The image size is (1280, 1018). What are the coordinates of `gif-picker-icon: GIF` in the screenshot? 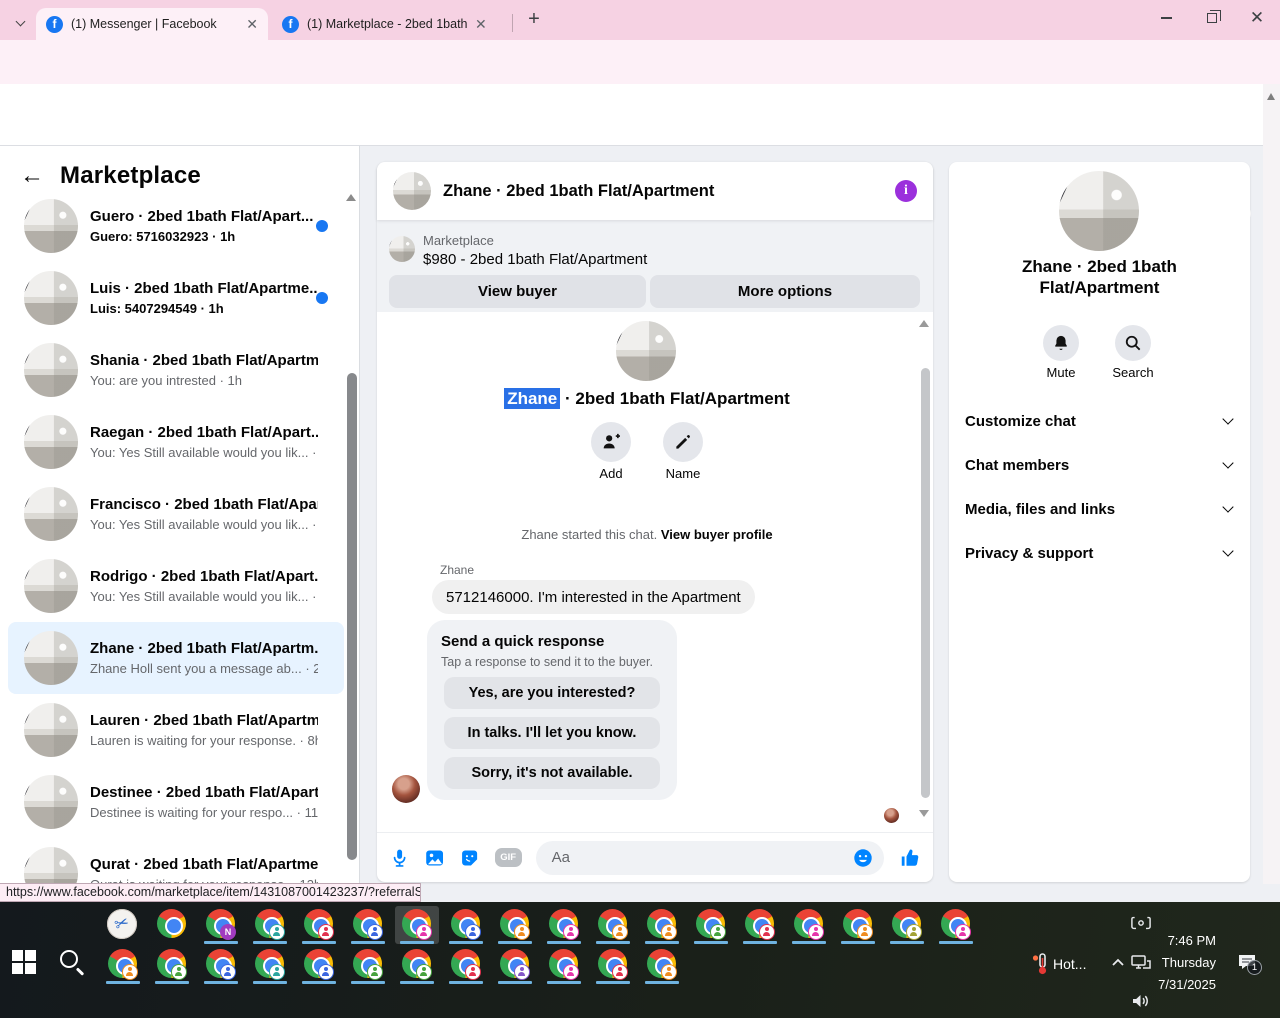 It's located at (508, 857).